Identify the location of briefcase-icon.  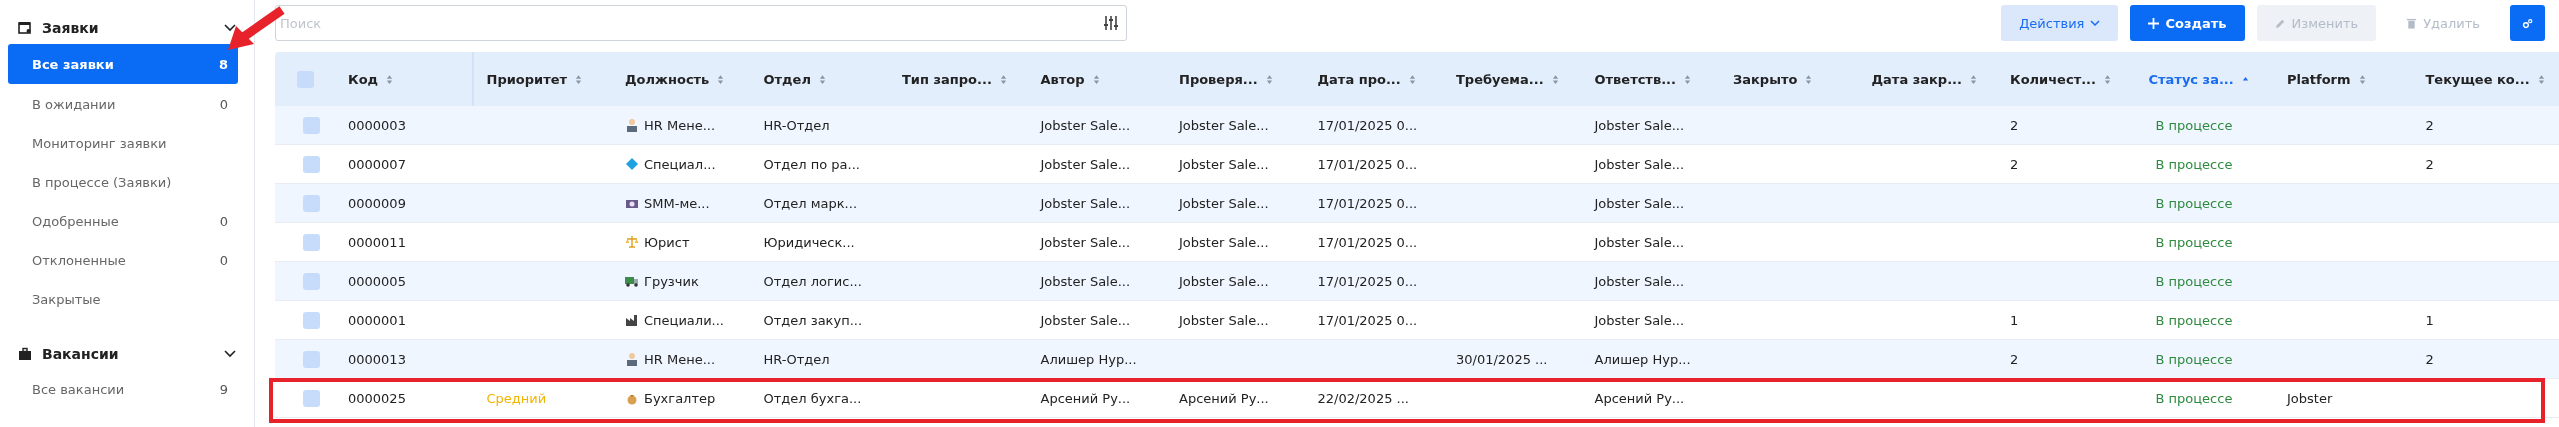
(25, 354).